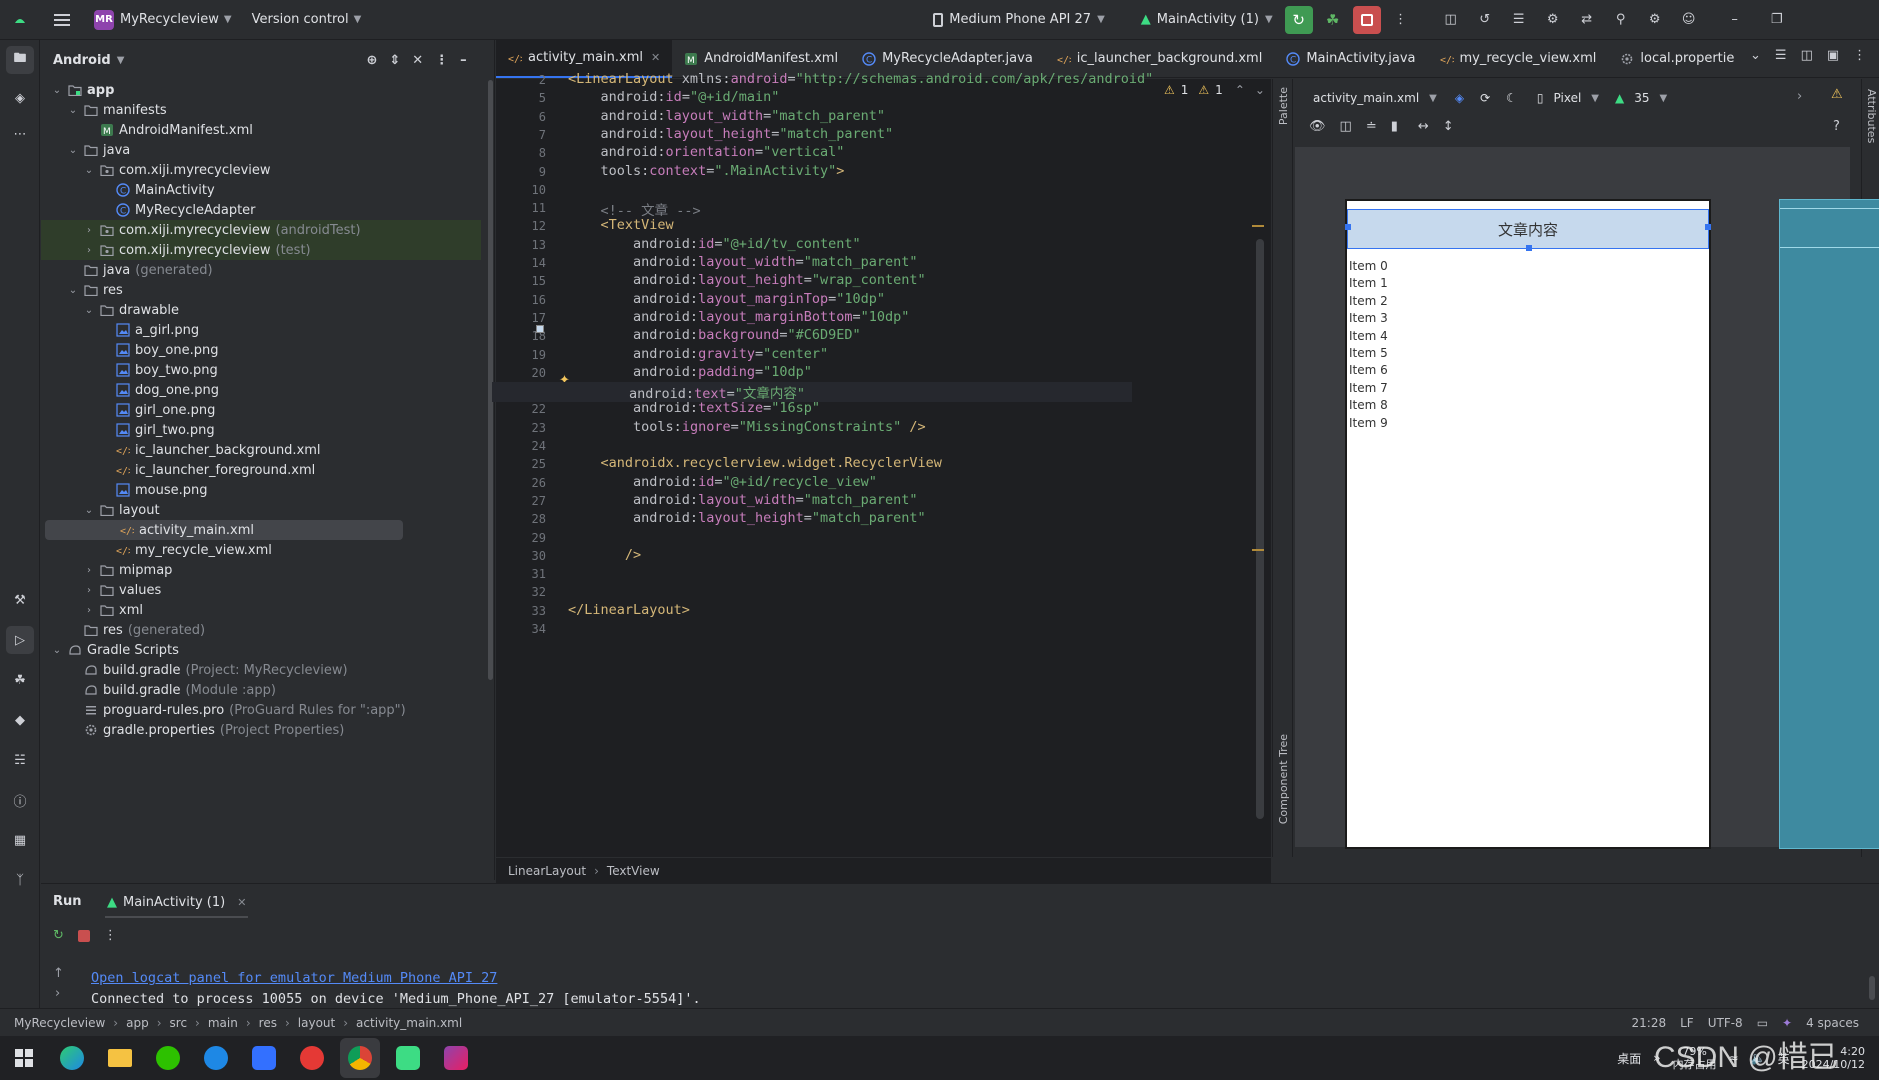  Describe the element at coordinates (1298, 19) in the screenshot. I see `rerun-button: ↻` at that location.